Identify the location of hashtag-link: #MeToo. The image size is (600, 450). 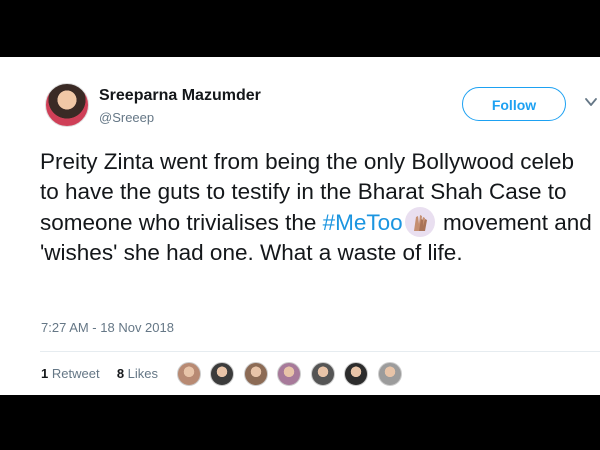
(363, 222).